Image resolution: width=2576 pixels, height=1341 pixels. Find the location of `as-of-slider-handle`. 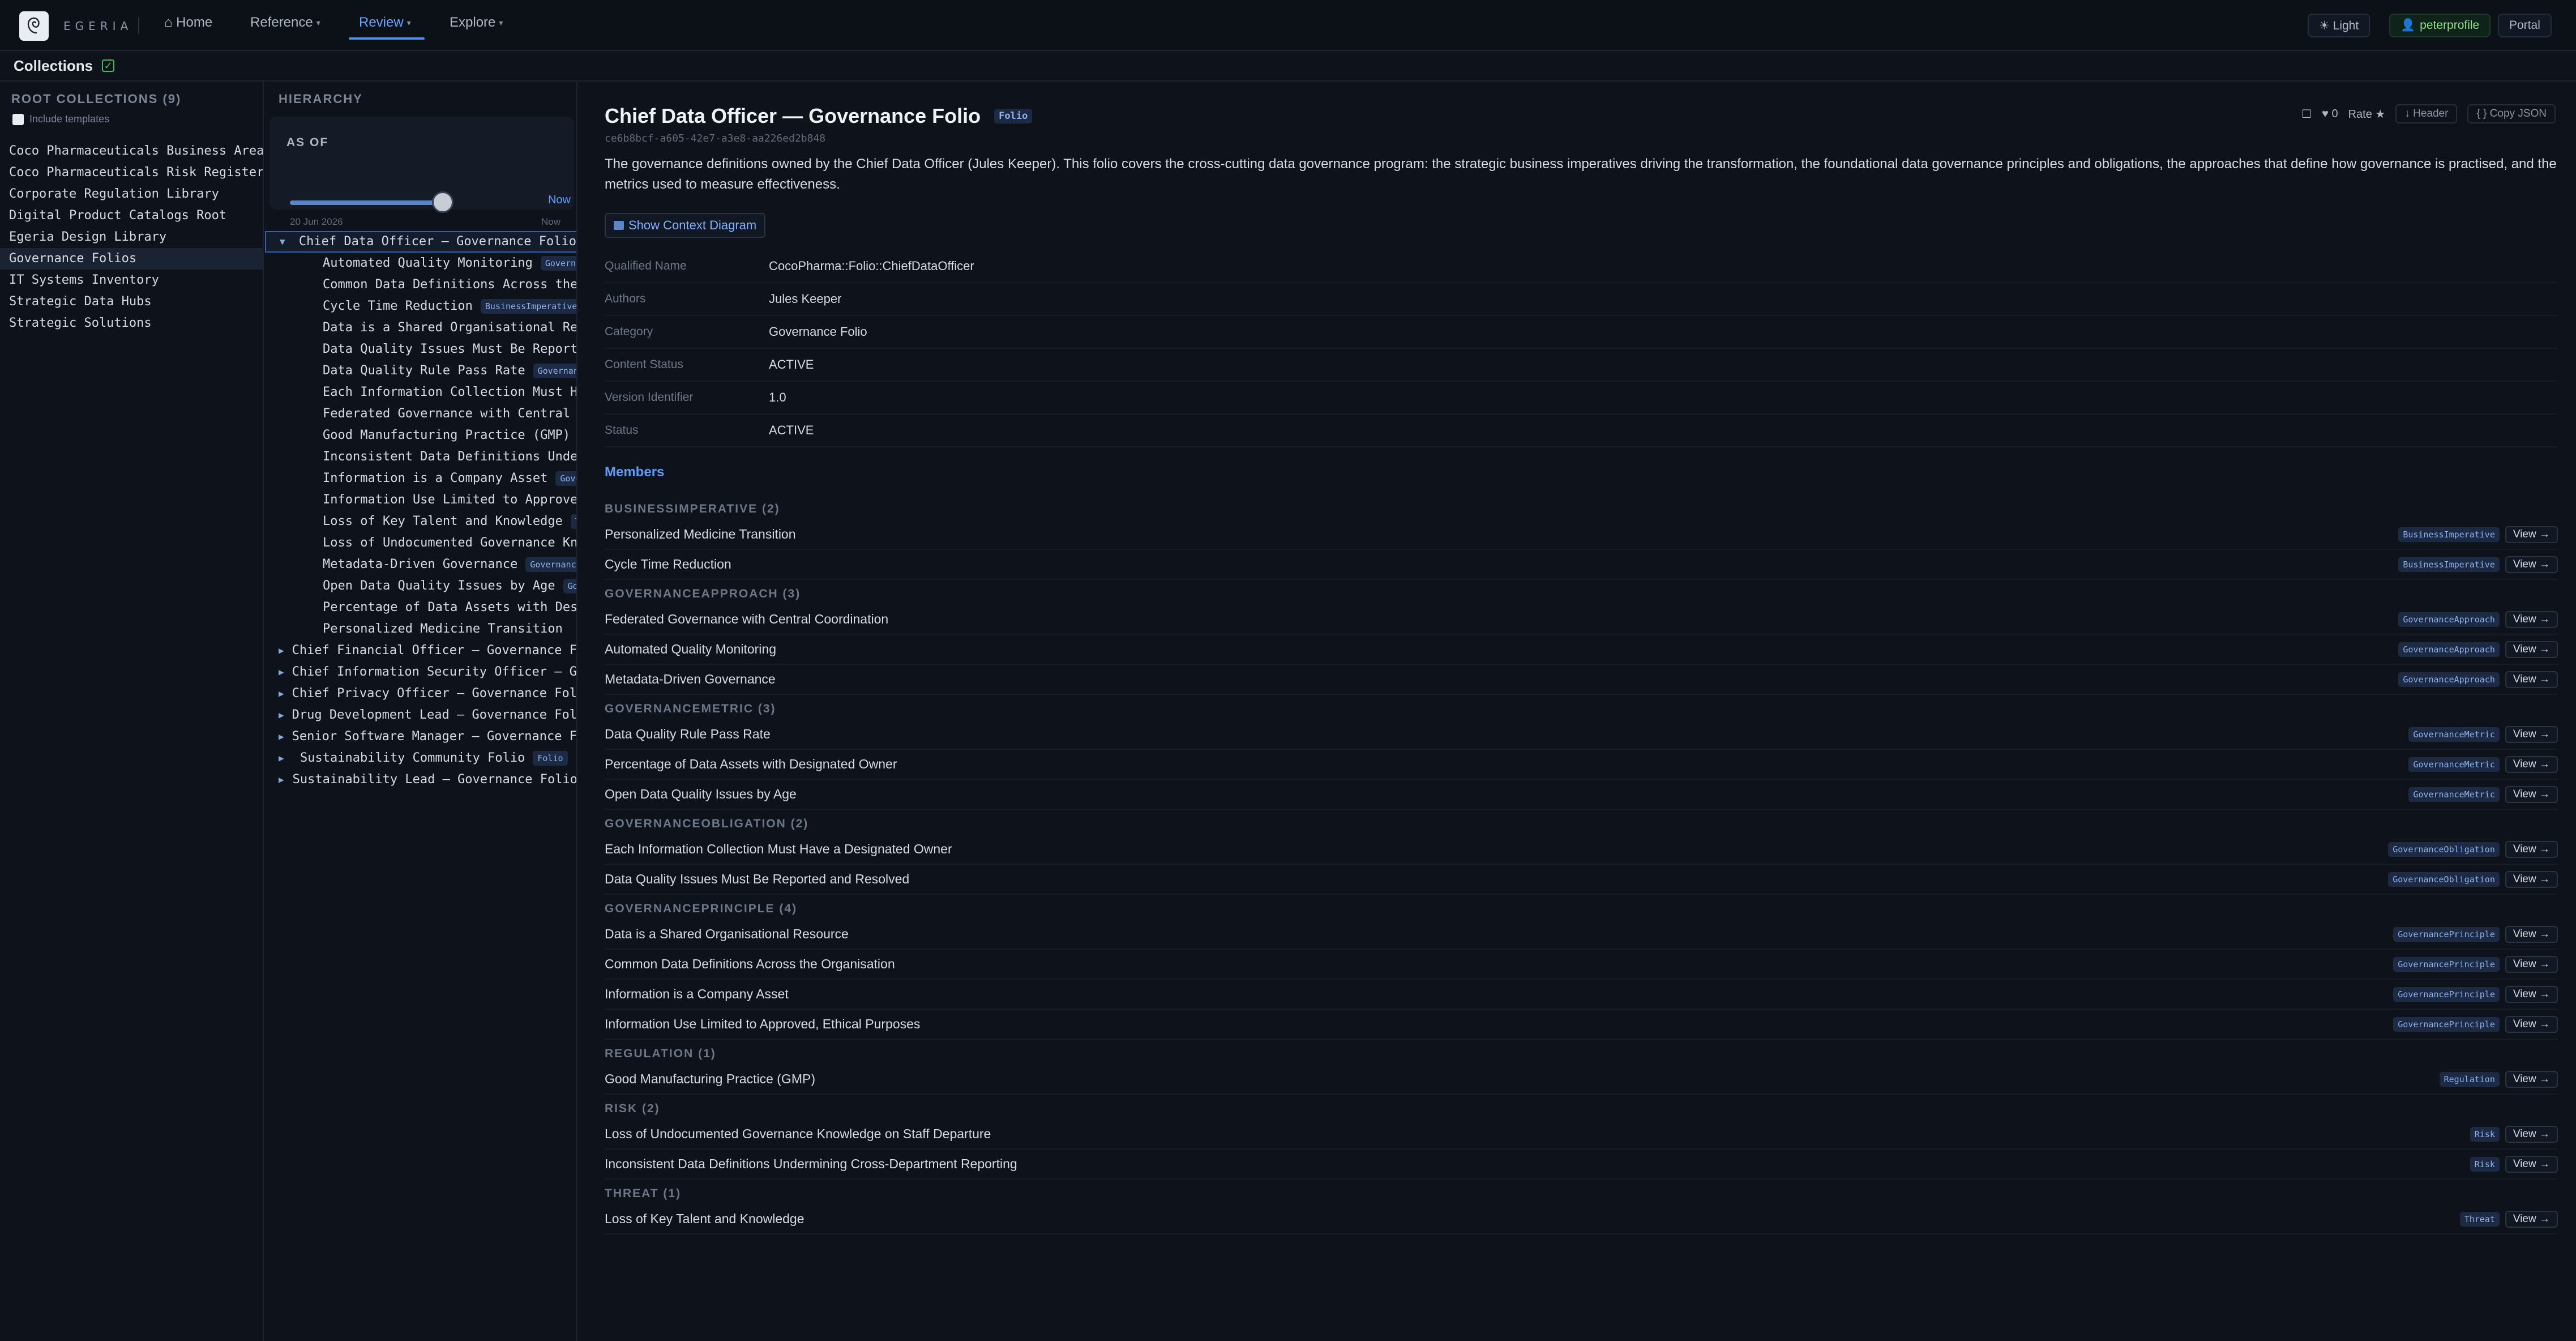

as-of-slider-handle is located at coordinates (442, 202).